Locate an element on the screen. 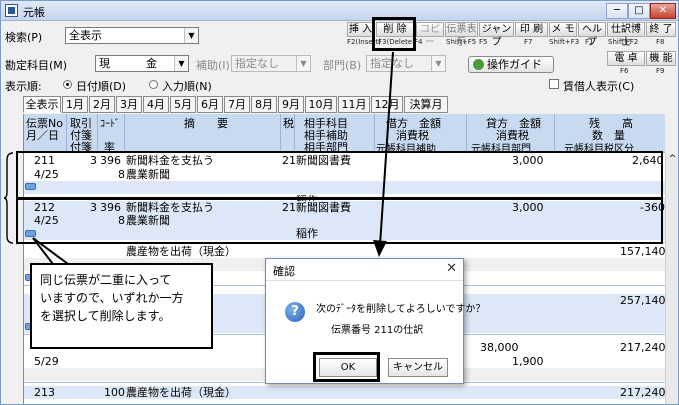  debit-amount: 38,000 is located at coordinates (499, 347).